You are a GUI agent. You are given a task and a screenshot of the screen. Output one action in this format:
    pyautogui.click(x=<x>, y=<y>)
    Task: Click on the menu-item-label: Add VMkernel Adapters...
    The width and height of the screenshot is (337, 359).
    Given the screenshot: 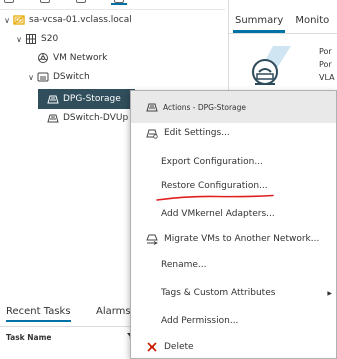 What is the action you would take?
    pyautogui.click(x=218, y=214)
    